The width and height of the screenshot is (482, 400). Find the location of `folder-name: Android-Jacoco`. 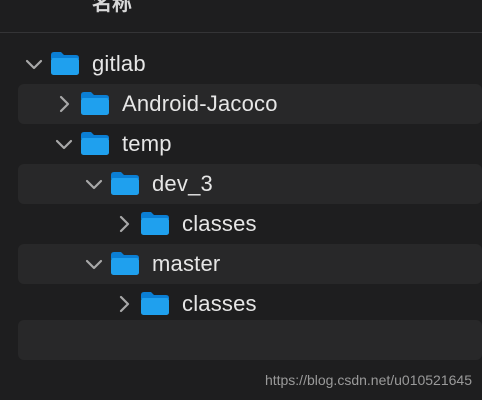

folder-name: Android-Jacoco is located at coordinates (200, 103).